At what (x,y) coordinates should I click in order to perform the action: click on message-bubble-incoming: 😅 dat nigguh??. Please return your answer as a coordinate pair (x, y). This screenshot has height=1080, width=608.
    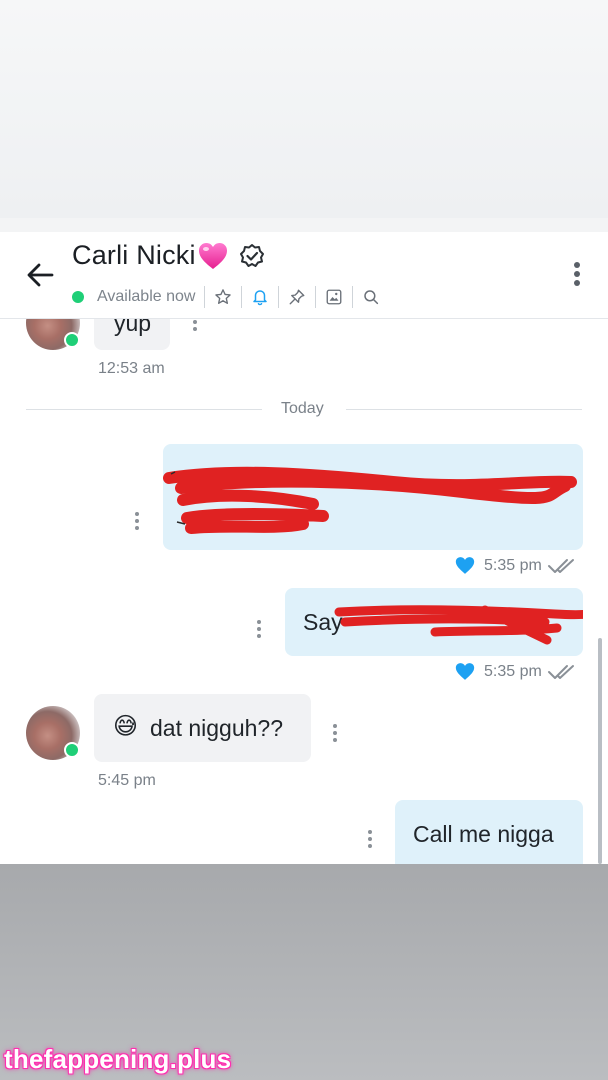
    Looking at the image, I should click on (202, 728).